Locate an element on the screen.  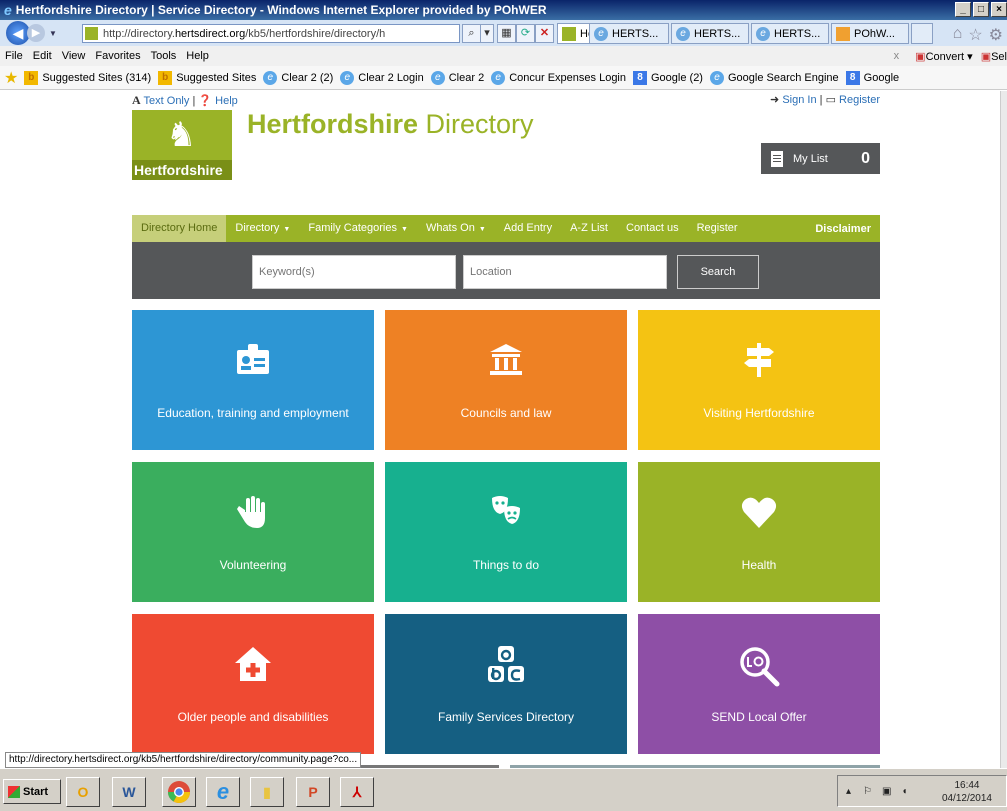
register-link: Register is located at coordinates (859, 100).